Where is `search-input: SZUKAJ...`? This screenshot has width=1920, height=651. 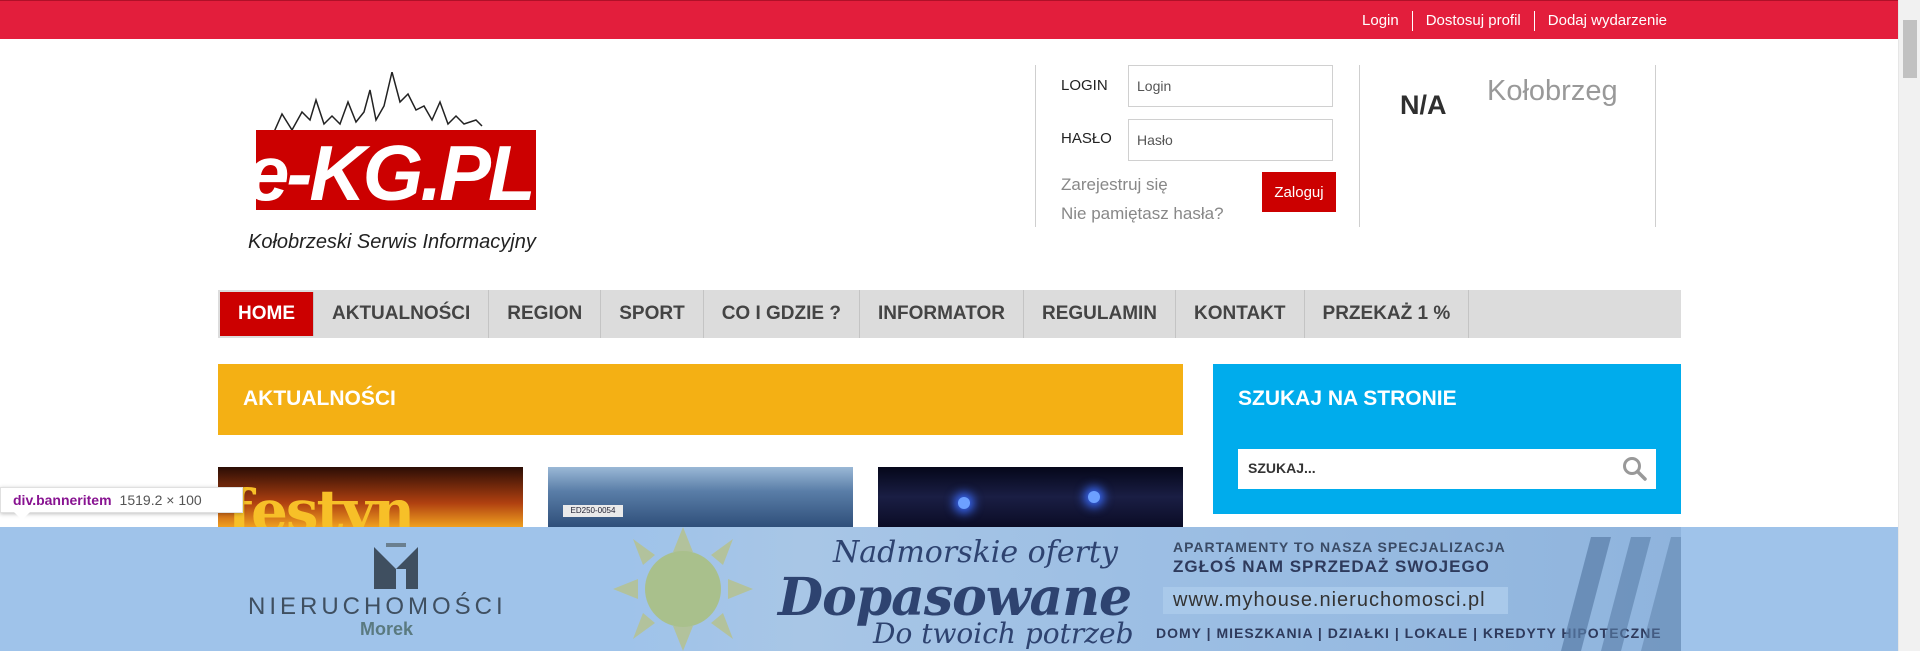 search-input: SZUKAJ... is located at coordinates (1447, 469).